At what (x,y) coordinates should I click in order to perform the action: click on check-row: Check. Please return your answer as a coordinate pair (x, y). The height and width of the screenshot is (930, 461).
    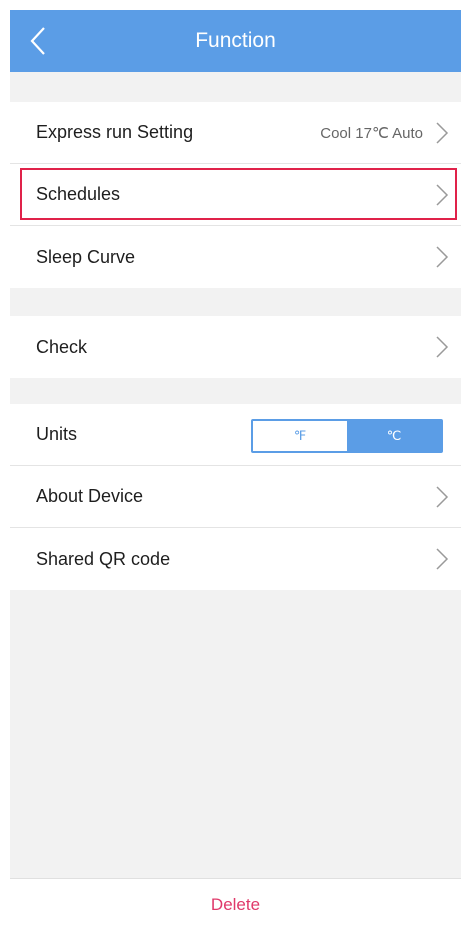
    Looking at the image, I should click on (235, 347).